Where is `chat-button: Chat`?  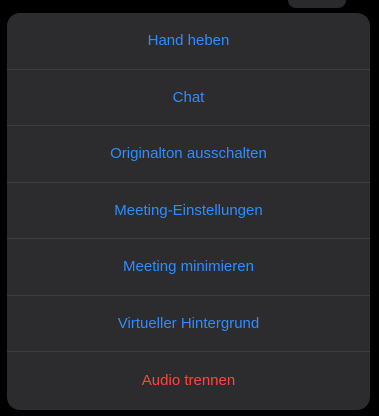
chat-button: Chat is located at coordinates (188, 98).